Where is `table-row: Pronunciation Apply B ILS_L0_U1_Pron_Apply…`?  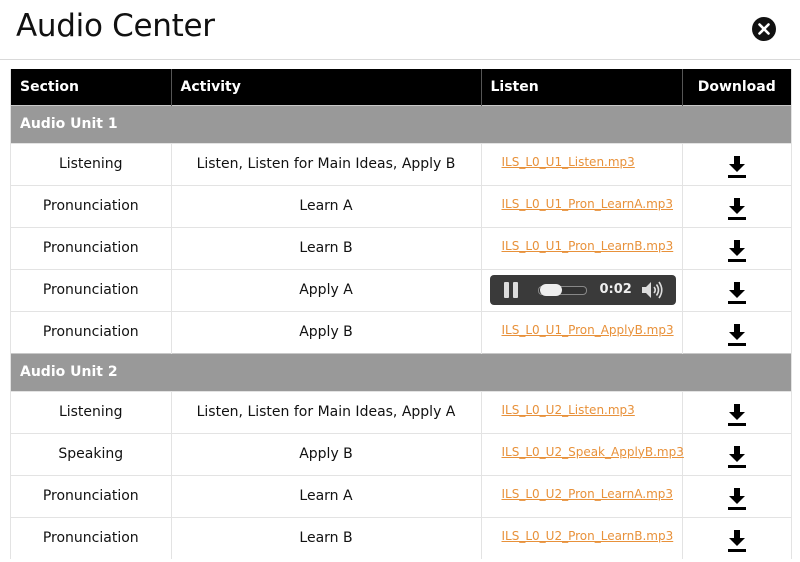
table-row: Pronunciation Apply B ILS_L0_U1_Pron_Apply… is located at coordinates (401, 331).